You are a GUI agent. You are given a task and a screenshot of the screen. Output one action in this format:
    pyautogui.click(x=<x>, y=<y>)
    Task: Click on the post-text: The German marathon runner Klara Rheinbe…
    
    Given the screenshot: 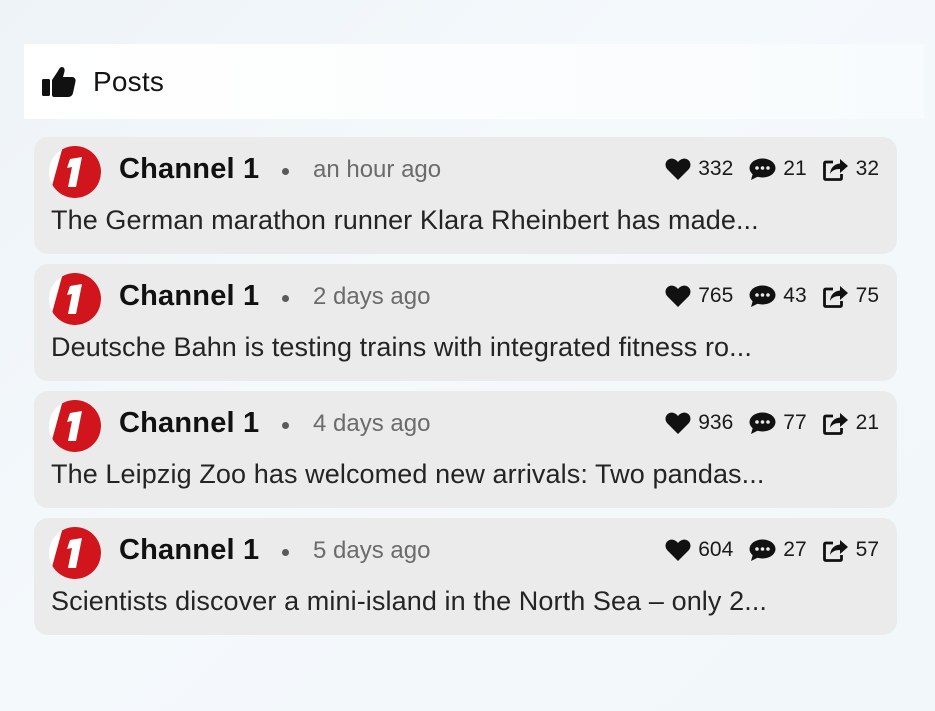 What is the action you would take?
    pyautogui.click(x=466, y=220)
    